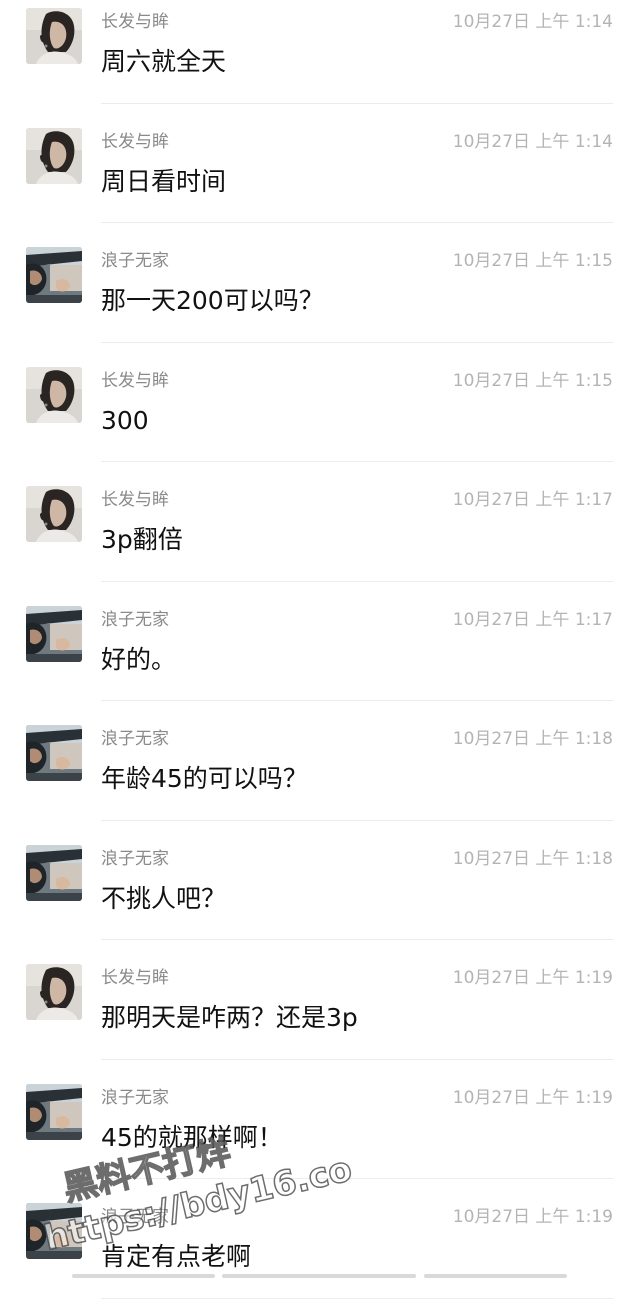  I want to click on message-text: 45的就那样啊！, so click(192, 1137).